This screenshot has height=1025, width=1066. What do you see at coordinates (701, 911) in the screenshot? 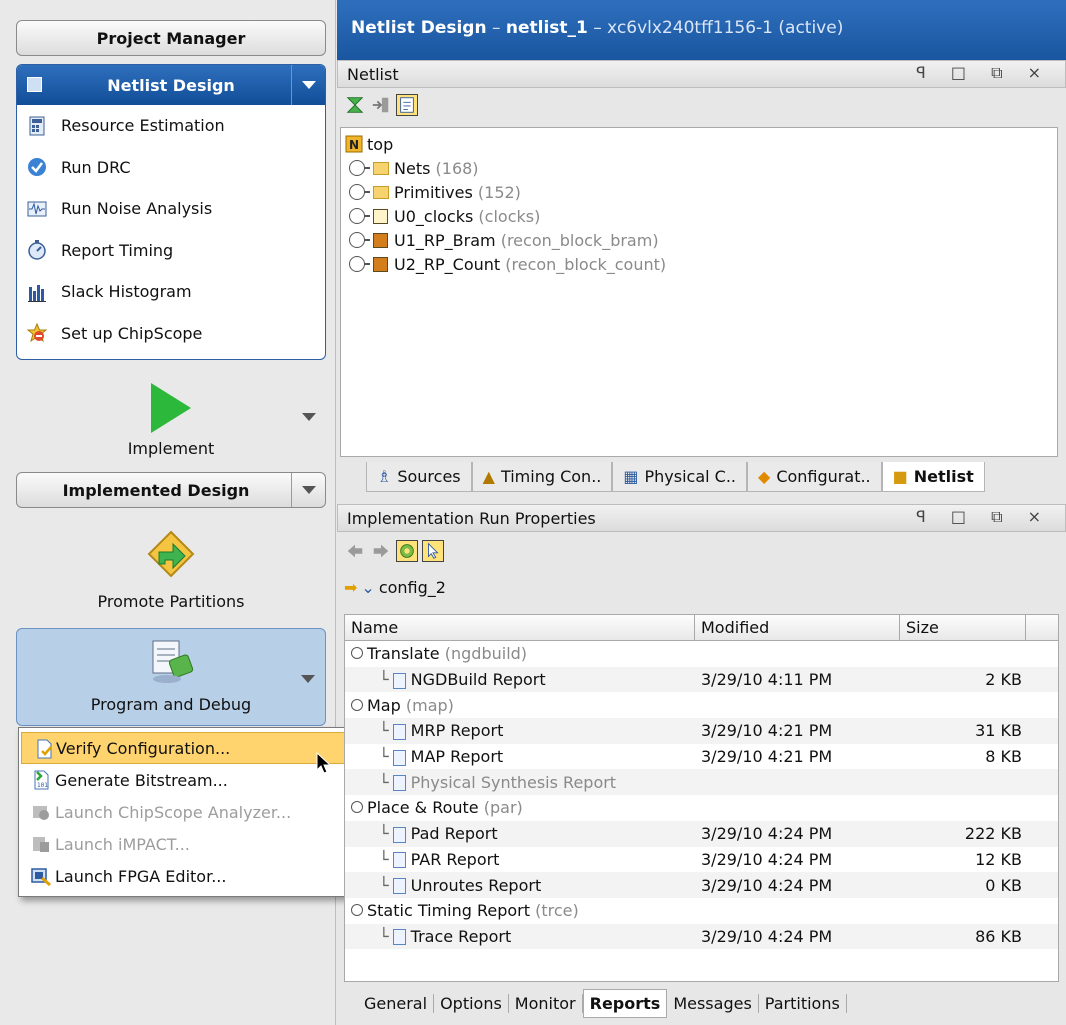
I see `table-row: Static Timing Report (trce)` at bounding box center [701, 911].